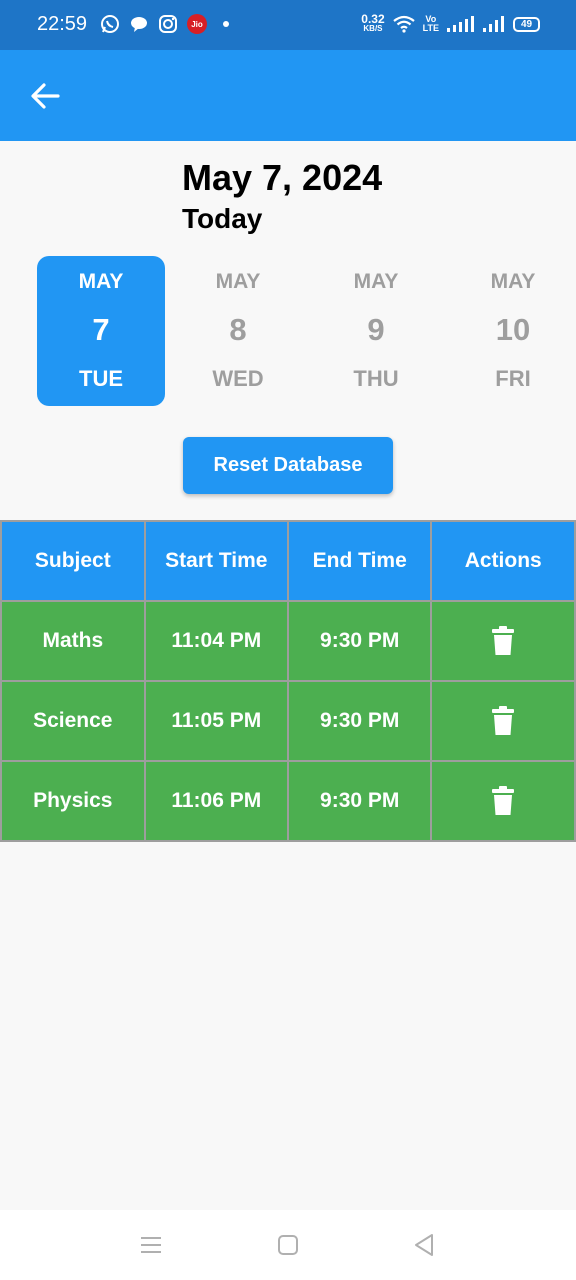  What do you see at coordinates (403, 24) in the screenshot?
I see `wifi-icon` at bounding box center [403, 24].